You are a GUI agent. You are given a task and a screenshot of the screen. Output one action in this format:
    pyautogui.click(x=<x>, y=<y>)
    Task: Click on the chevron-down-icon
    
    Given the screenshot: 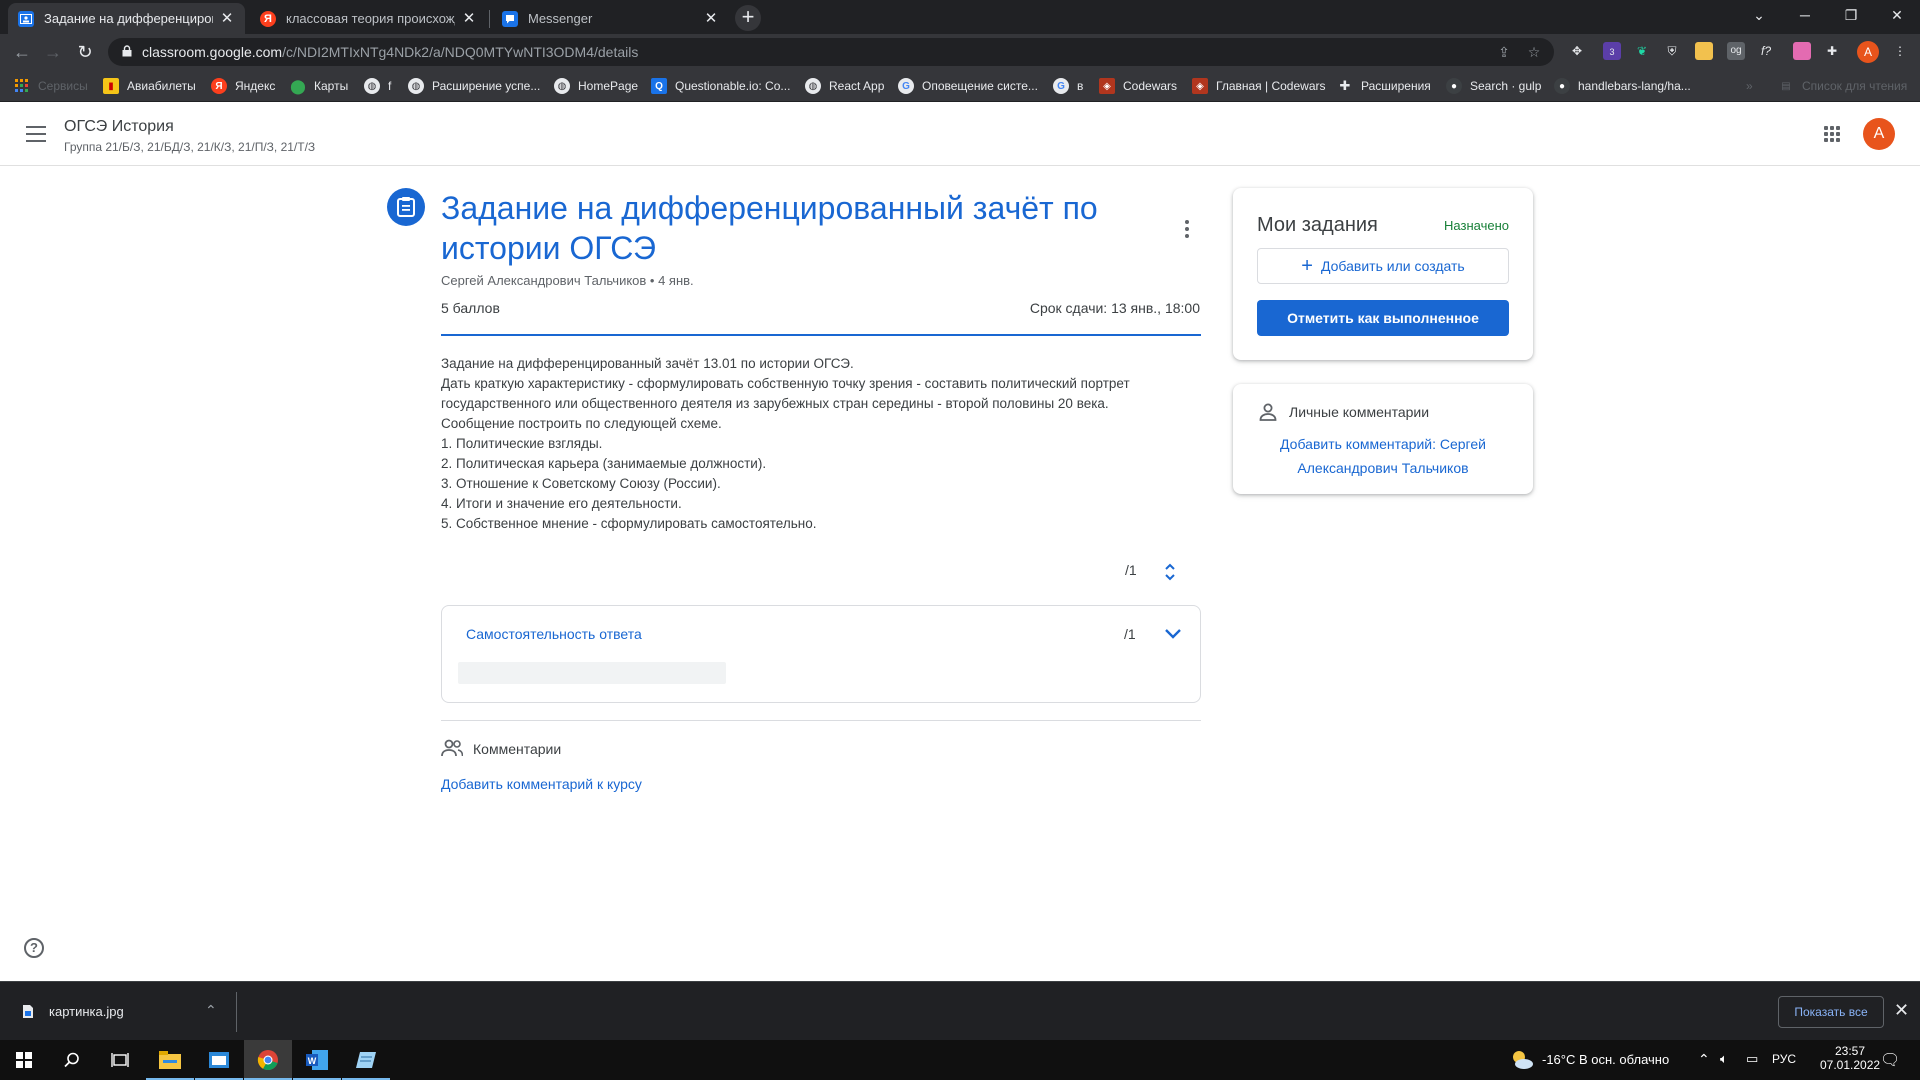 What is the action you would take?
    pyautogui.click(x=1173, y=633)
    